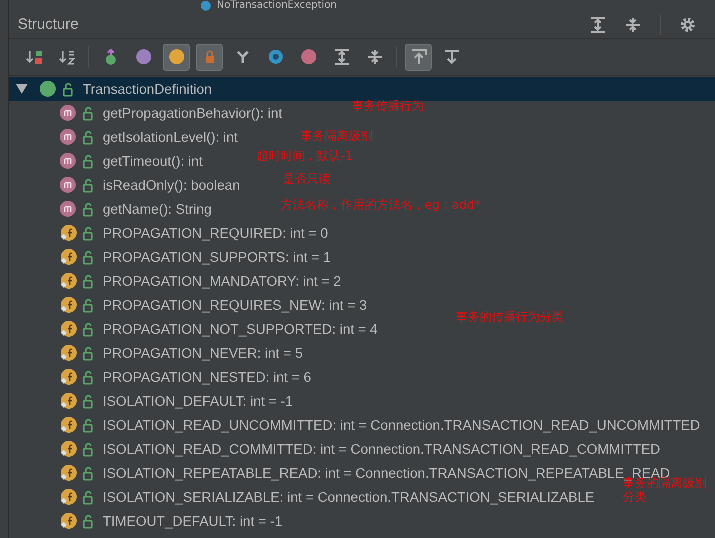  I want to click on tree-item: getTimeout(): int, so click(153, 161).